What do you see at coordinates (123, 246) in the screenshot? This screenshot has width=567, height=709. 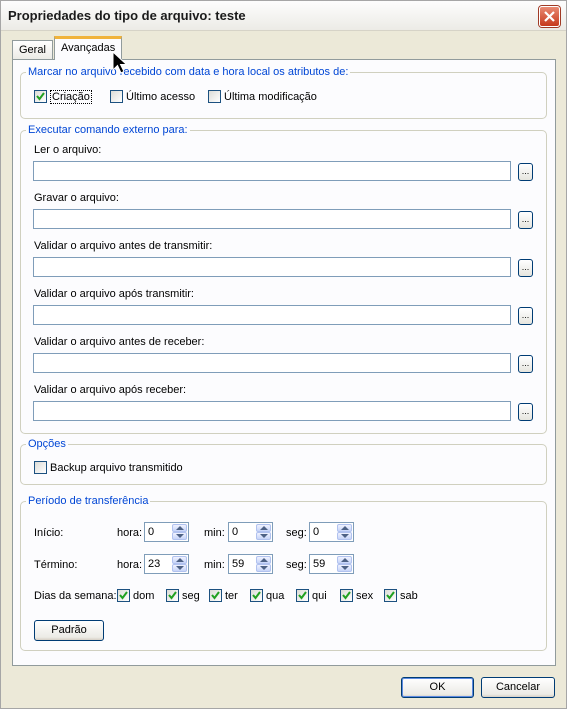 I see `field-label-validar-antes-transmitir: Validar o arquivo antes de transmitir:` at bounding box center [123, 246].